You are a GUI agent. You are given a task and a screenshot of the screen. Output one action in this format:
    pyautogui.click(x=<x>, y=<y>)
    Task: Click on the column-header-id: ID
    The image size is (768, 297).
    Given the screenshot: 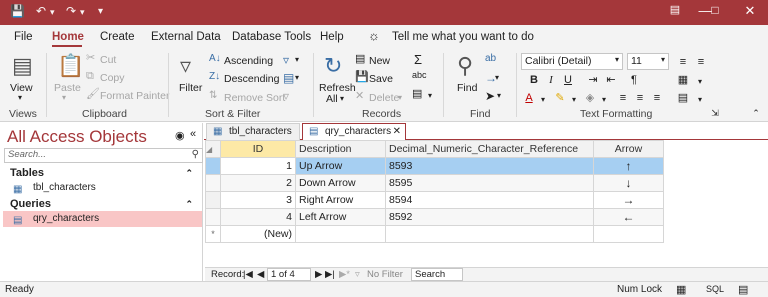 What is the action you would take?
    pyautogui.click(x=258, y=149)
    